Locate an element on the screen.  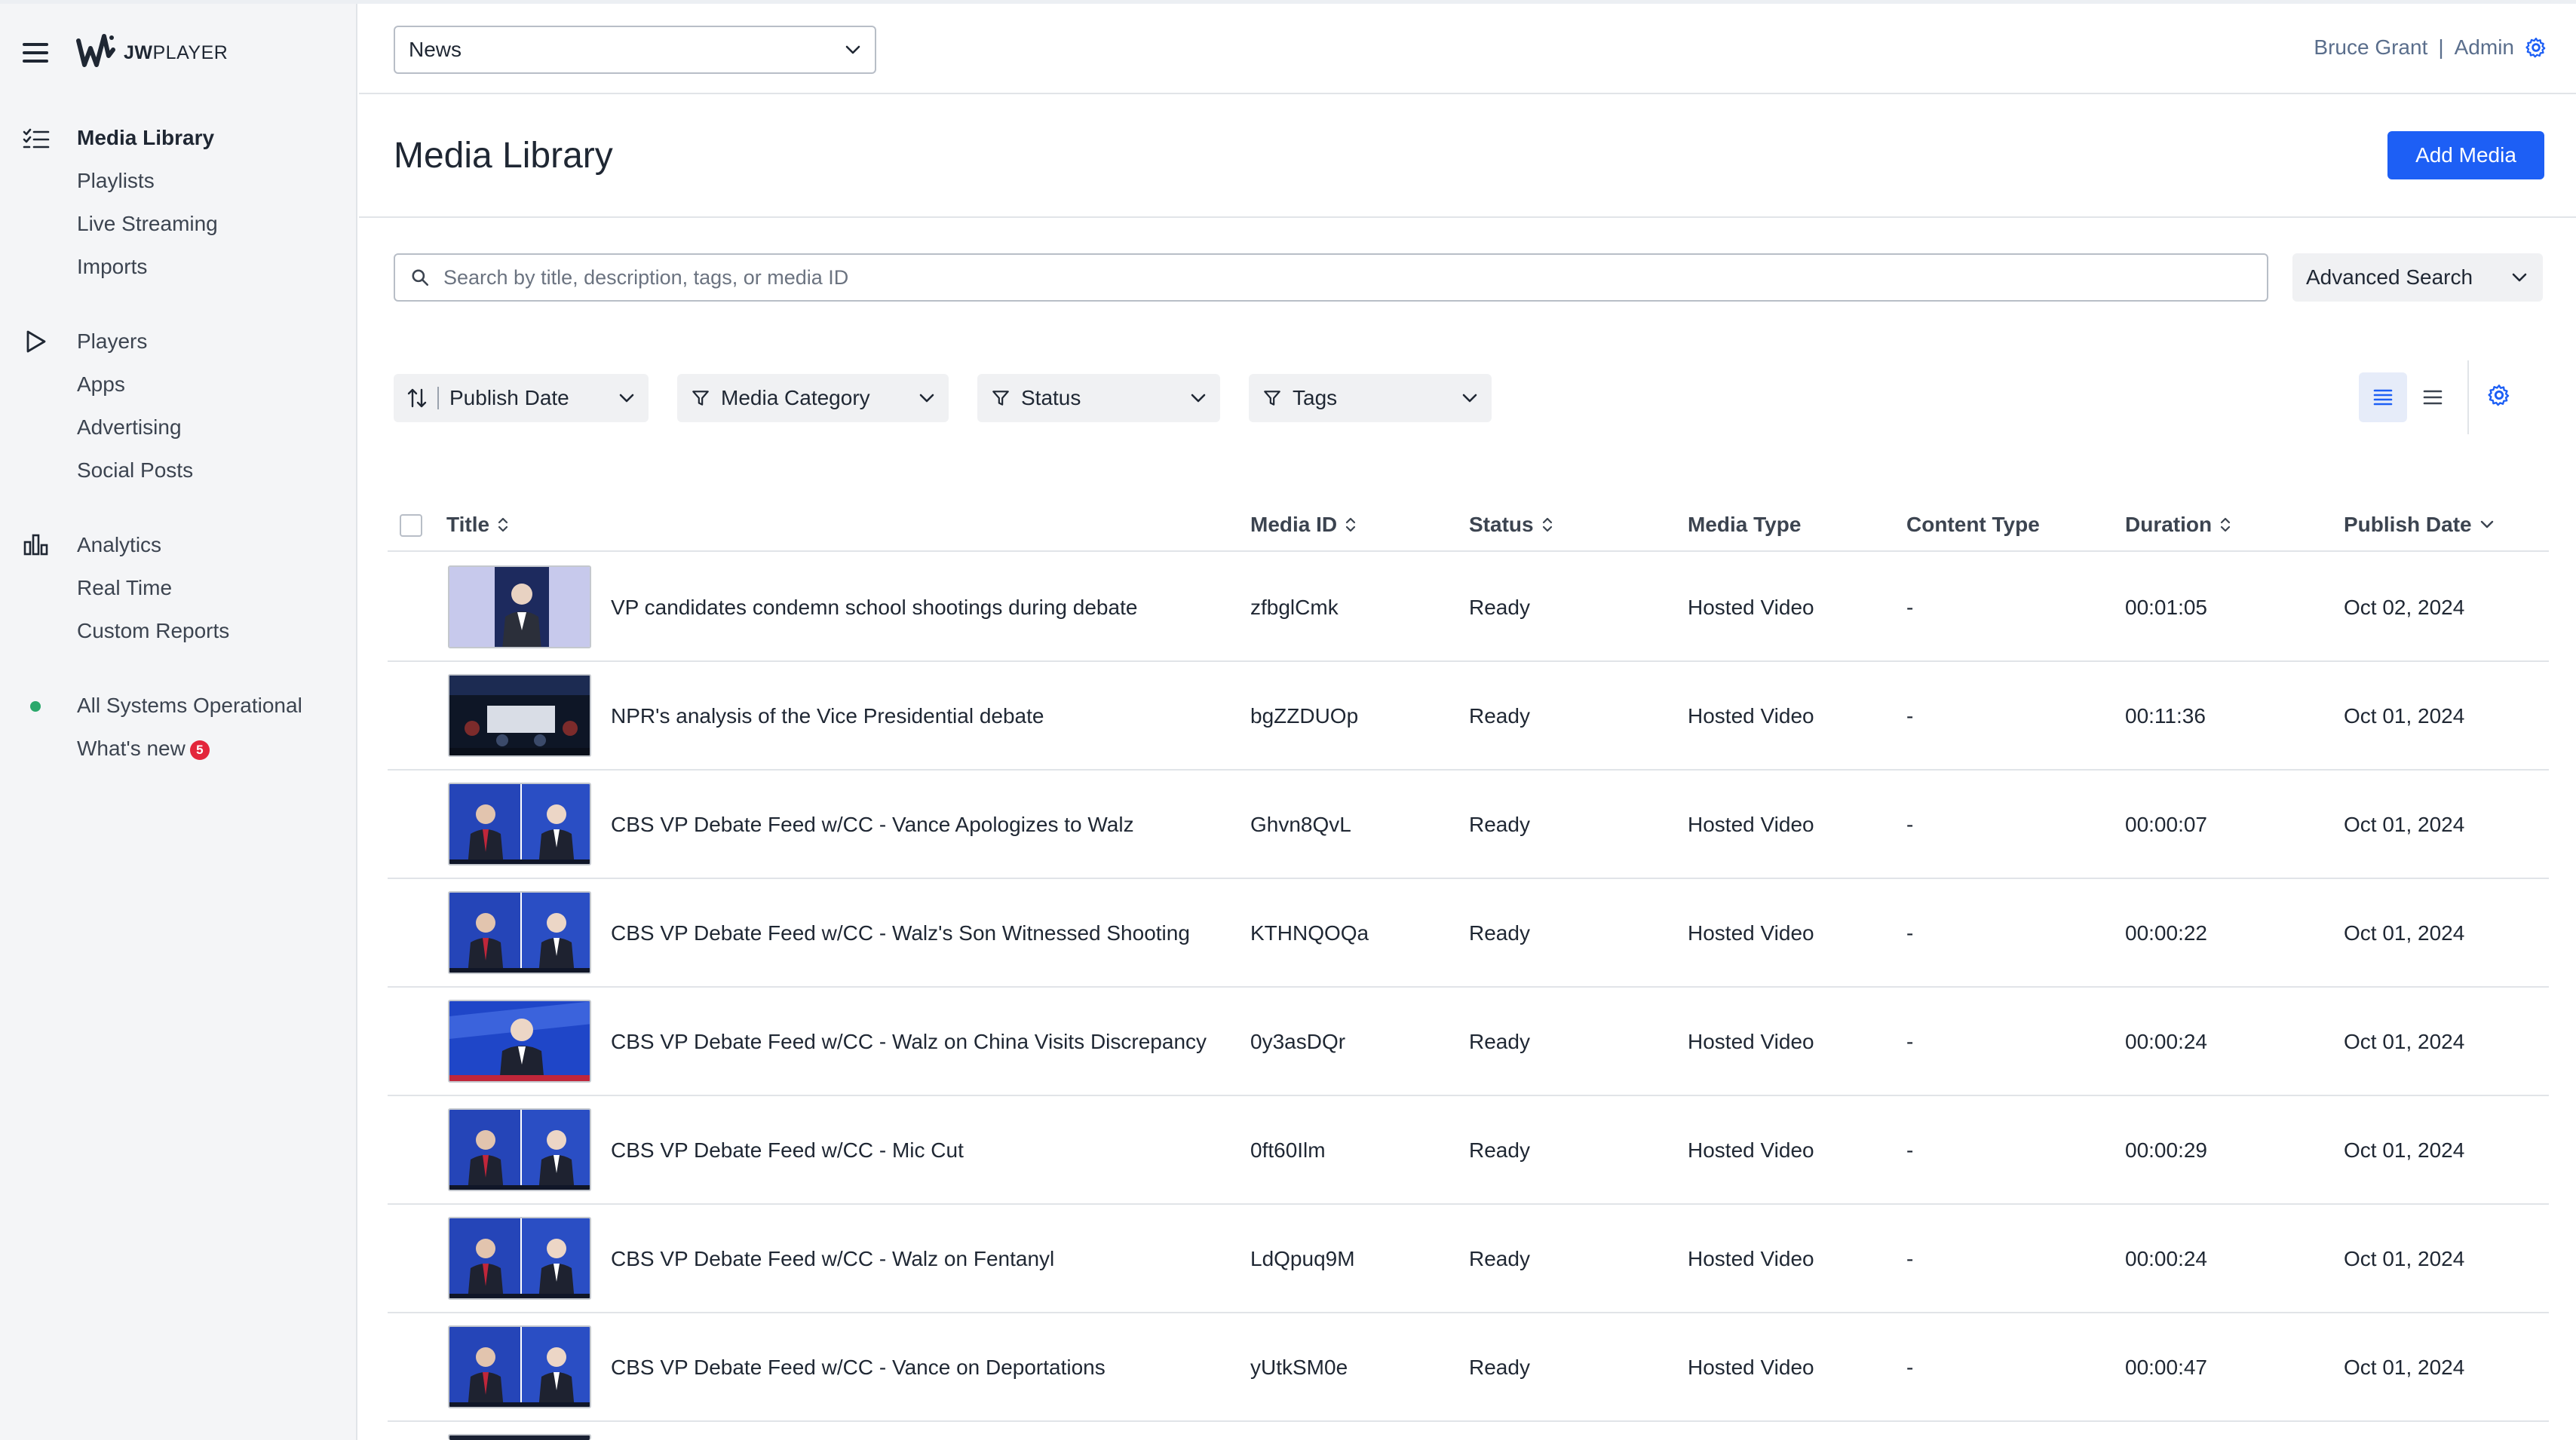
row-title: CBS VP Debate Feed w/CC - Mic Cut is located at coordinates (787, 1150).